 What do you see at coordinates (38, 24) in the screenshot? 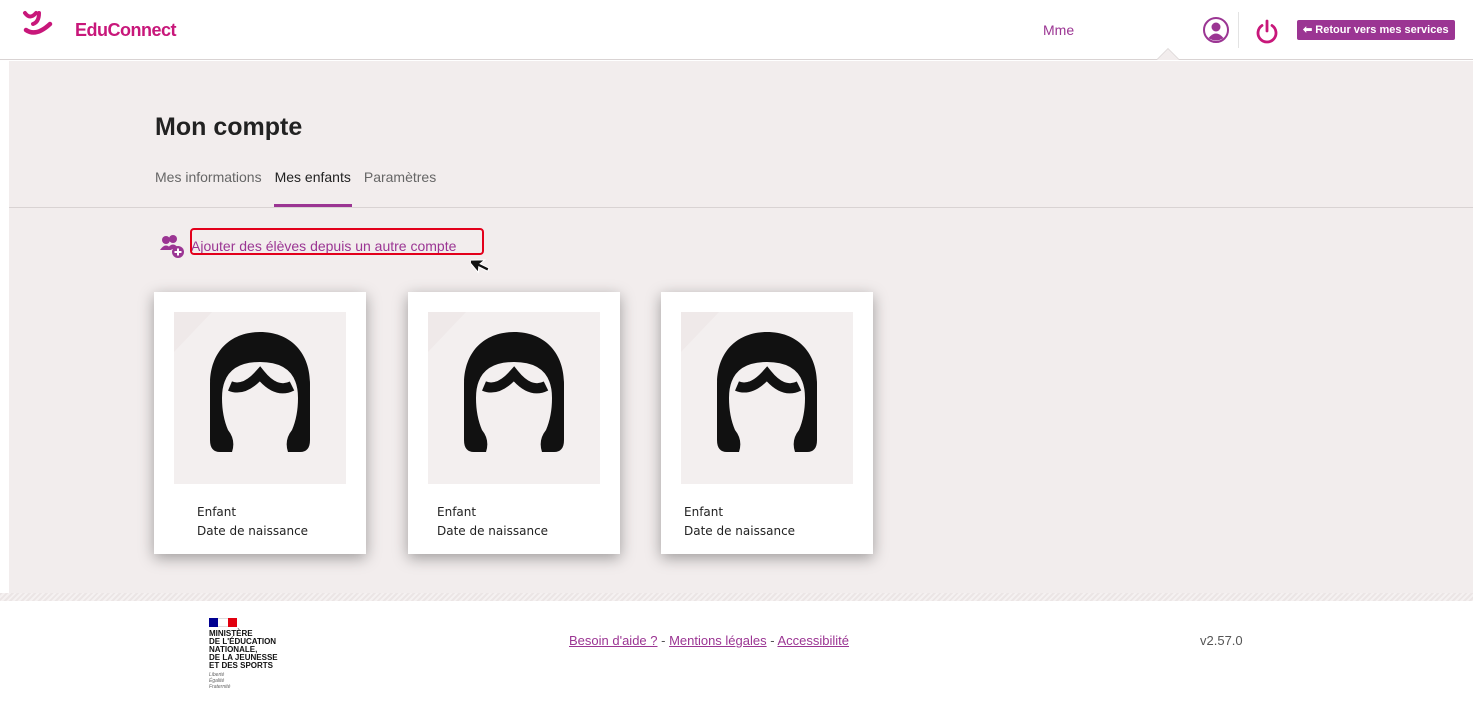
I see `educonnect-logo-icon` at bounding box center [38, 24].